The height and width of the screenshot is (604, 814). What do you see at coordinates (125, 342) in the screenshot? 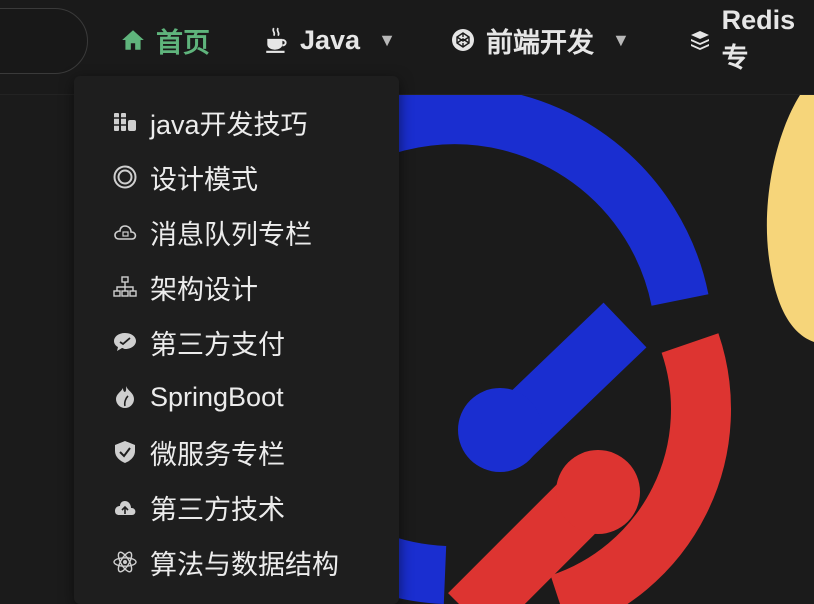
I see `wechat-icon` at bounding box center [125, 342].